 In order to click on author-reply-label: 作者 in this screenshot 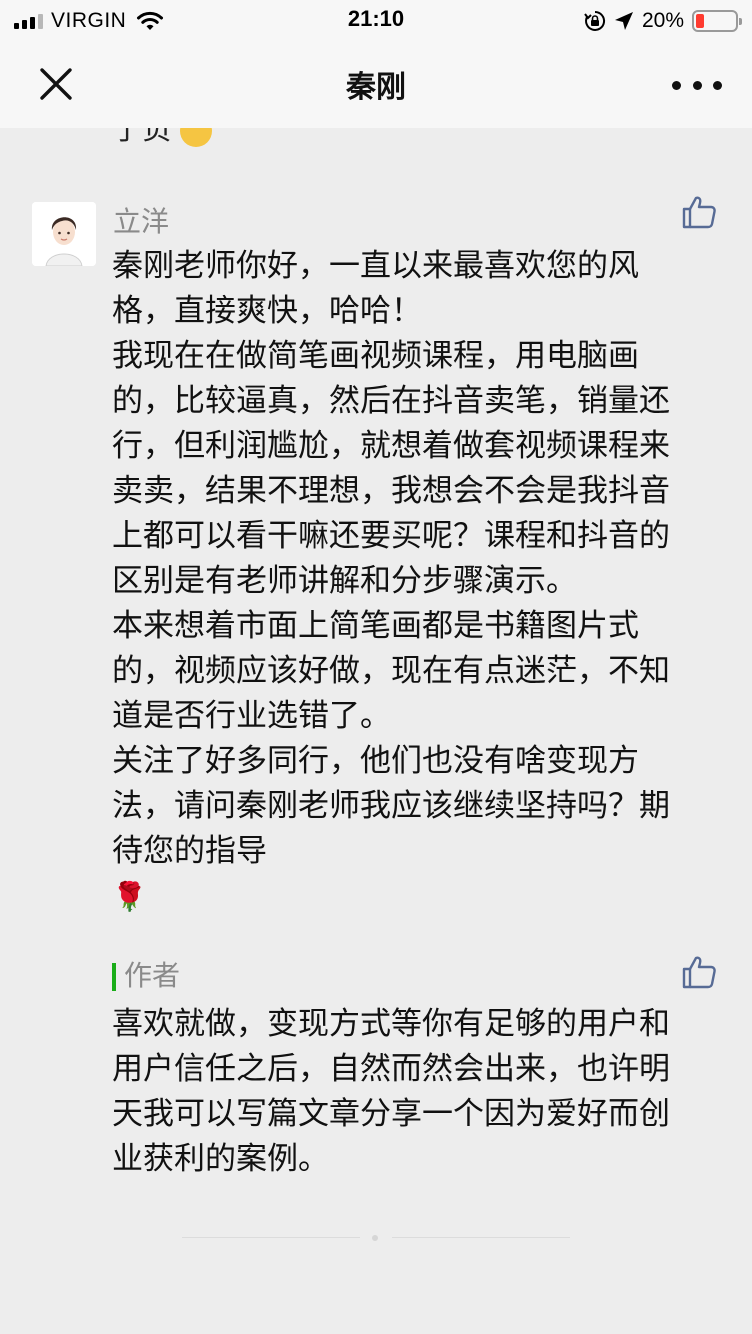, I will do `click(146, 976)`.